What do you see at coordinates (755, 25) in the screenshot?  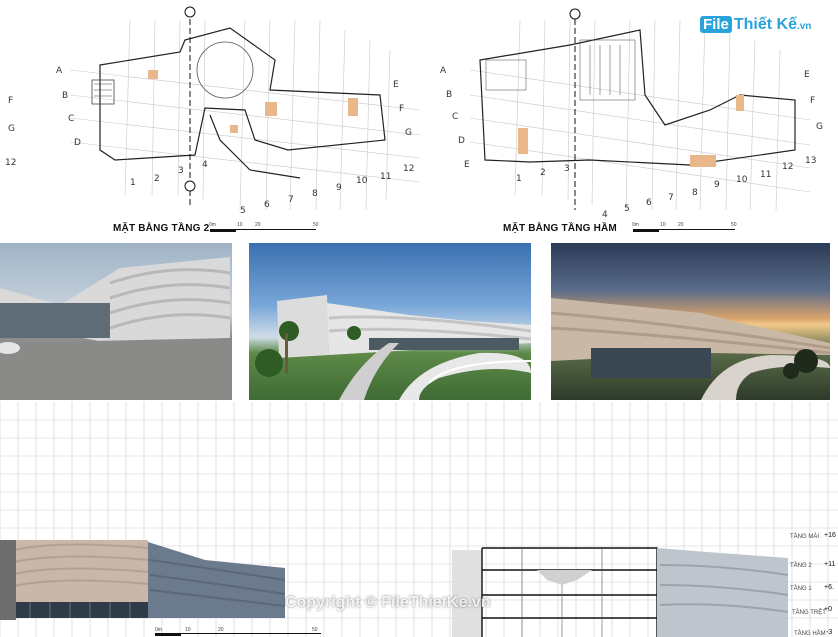 I see `filethietke-logo: File Thiết Kế.vn` at bounding box center [755, 25].